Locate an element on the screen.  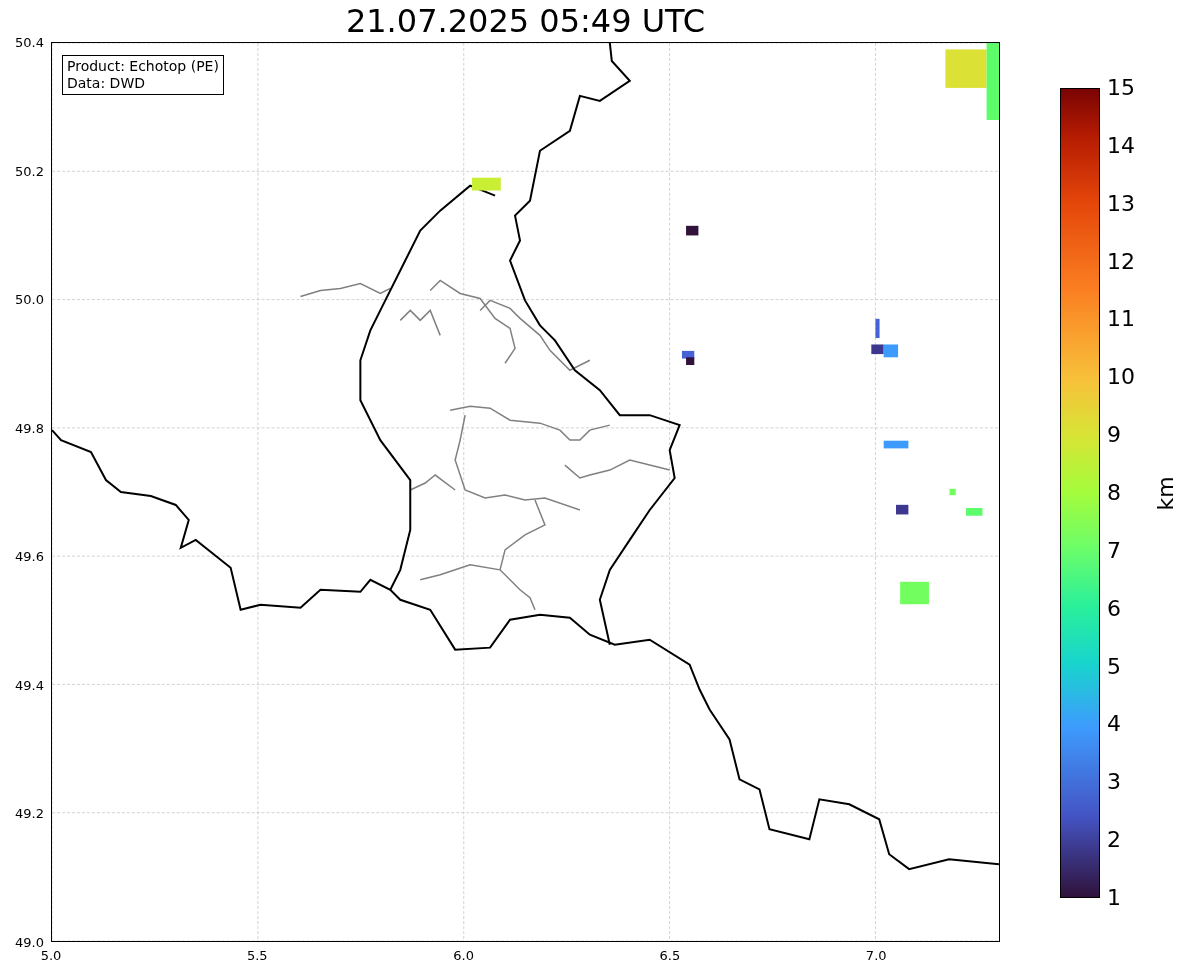
colorbar-label: km is located at coordinates (1164, 493).